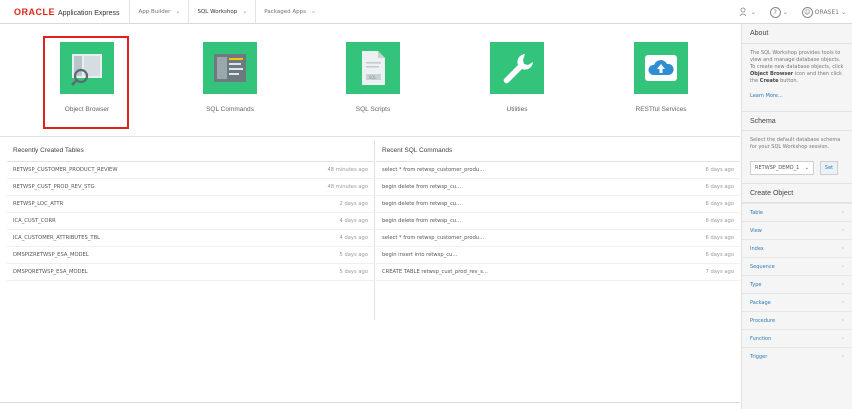 This screenshot has width=852, height=409. I want to click on sql-commands-launch: SQL Commands, so click(230, 85).